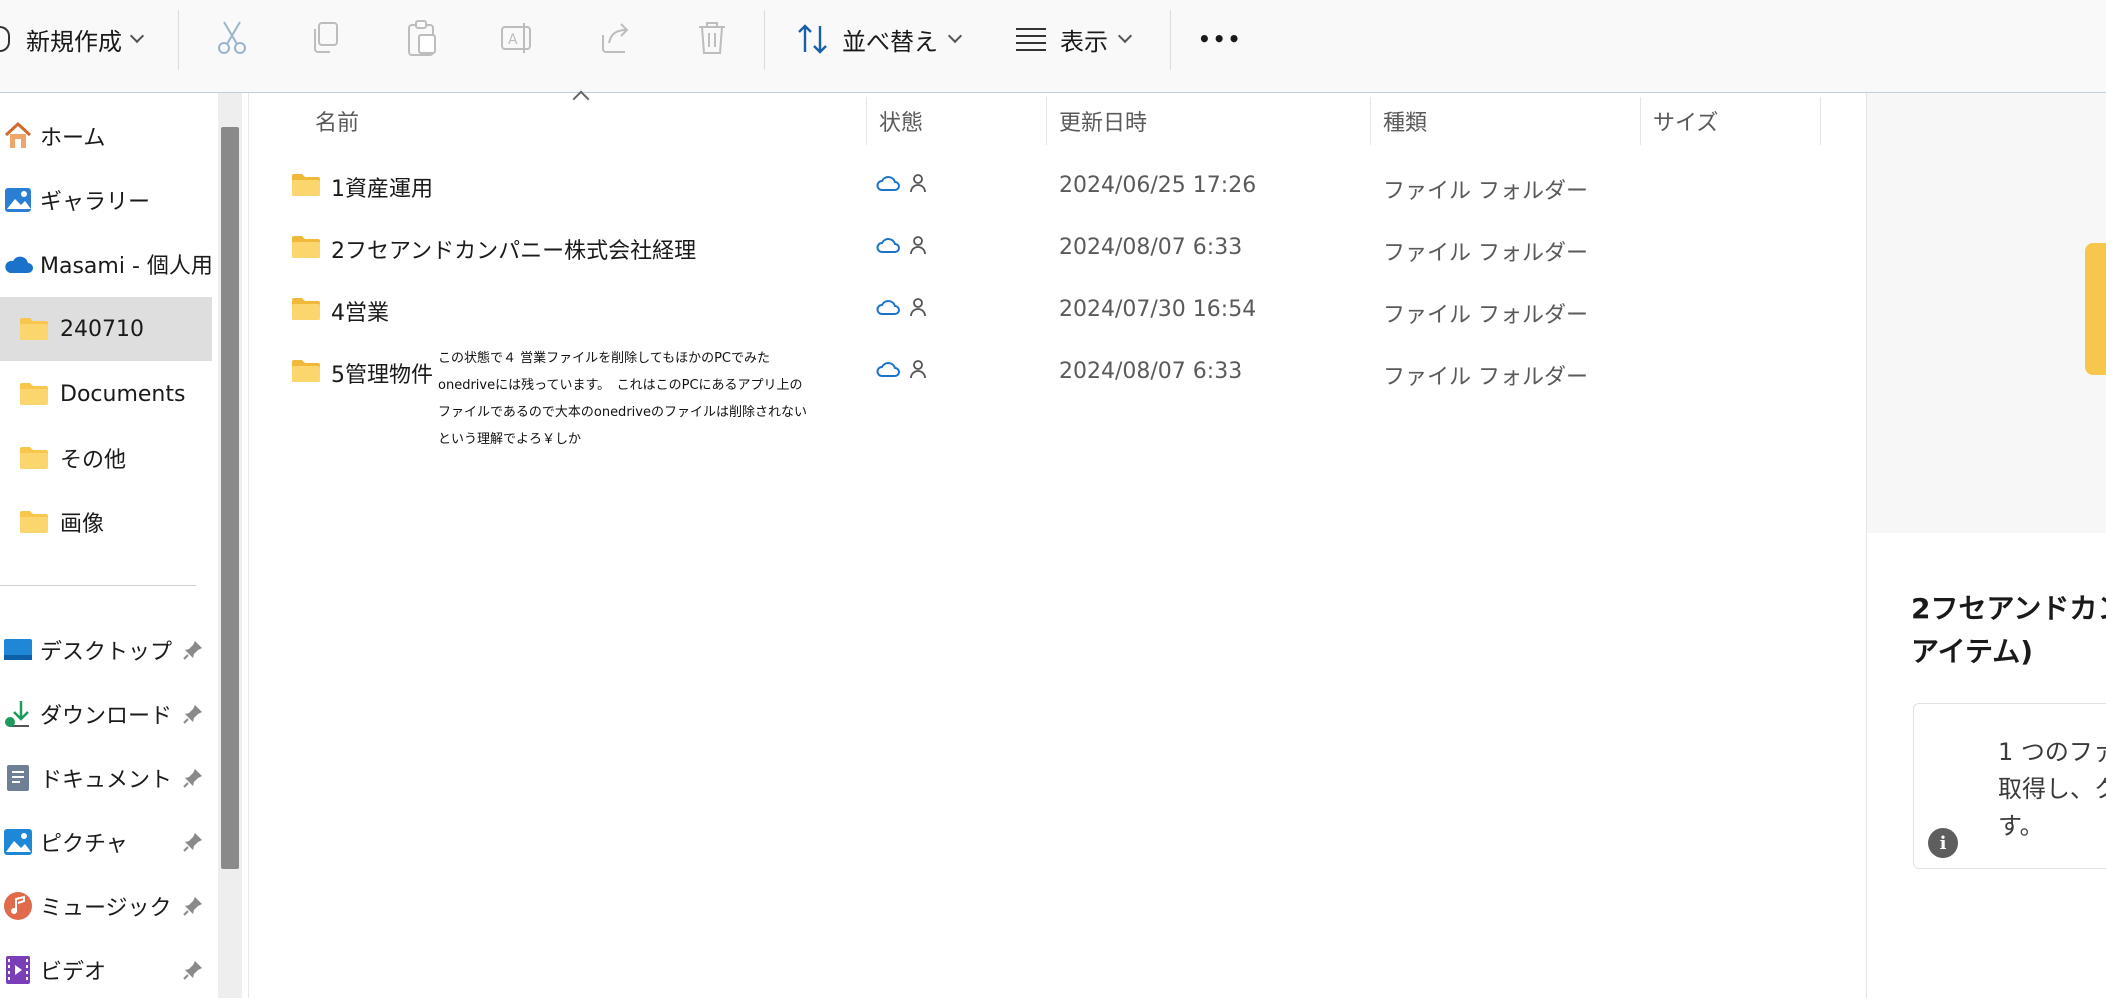 This screenshot has height=999, width=2106. I want to click on delete-icon, so click(712, 38).